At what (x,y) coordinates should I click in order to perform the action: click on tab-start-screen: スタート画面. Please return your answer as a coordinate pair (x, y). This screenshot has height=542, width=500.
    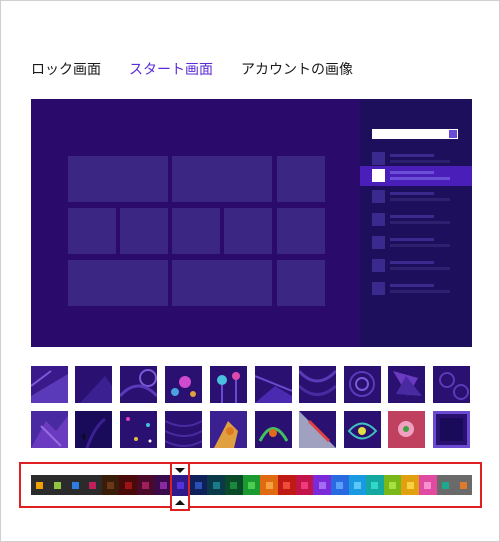
    Looking at the image, I should click on (171, 69).